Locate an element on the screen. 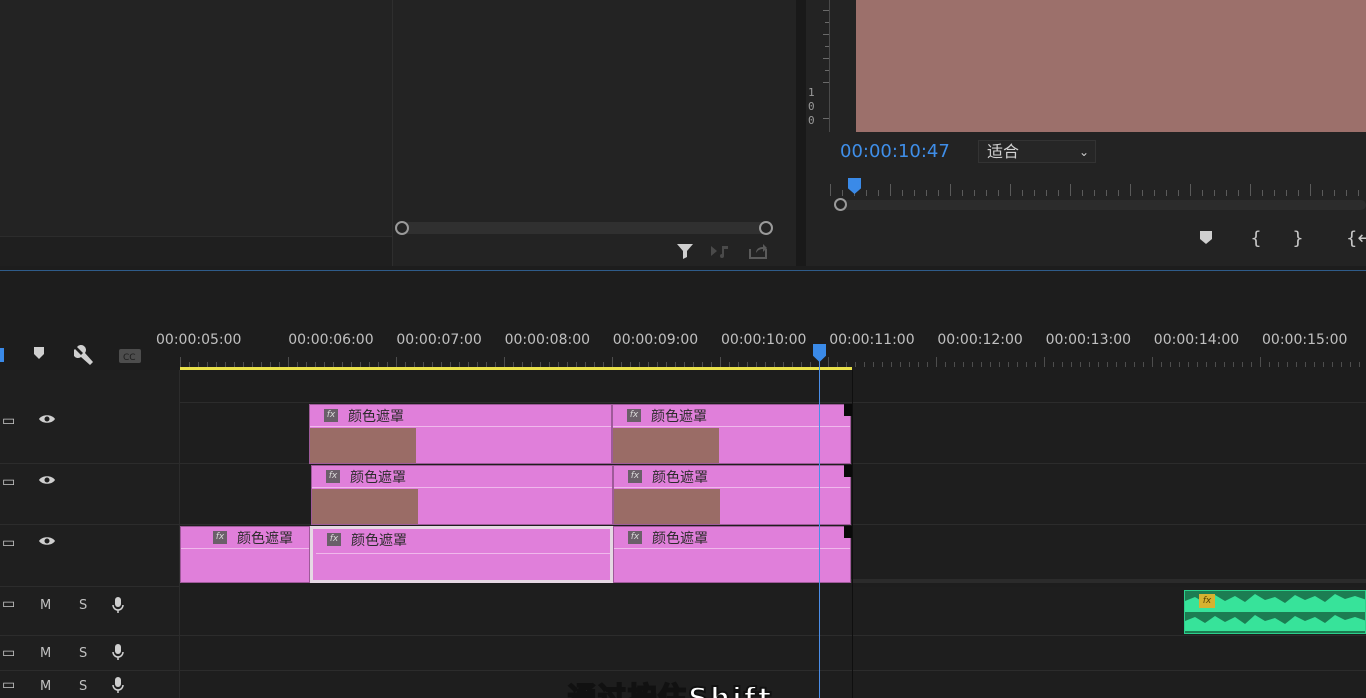 The width and height of the screenshot is (1366, 698). out-point-icon: } is located at coordinates (1298, 238).